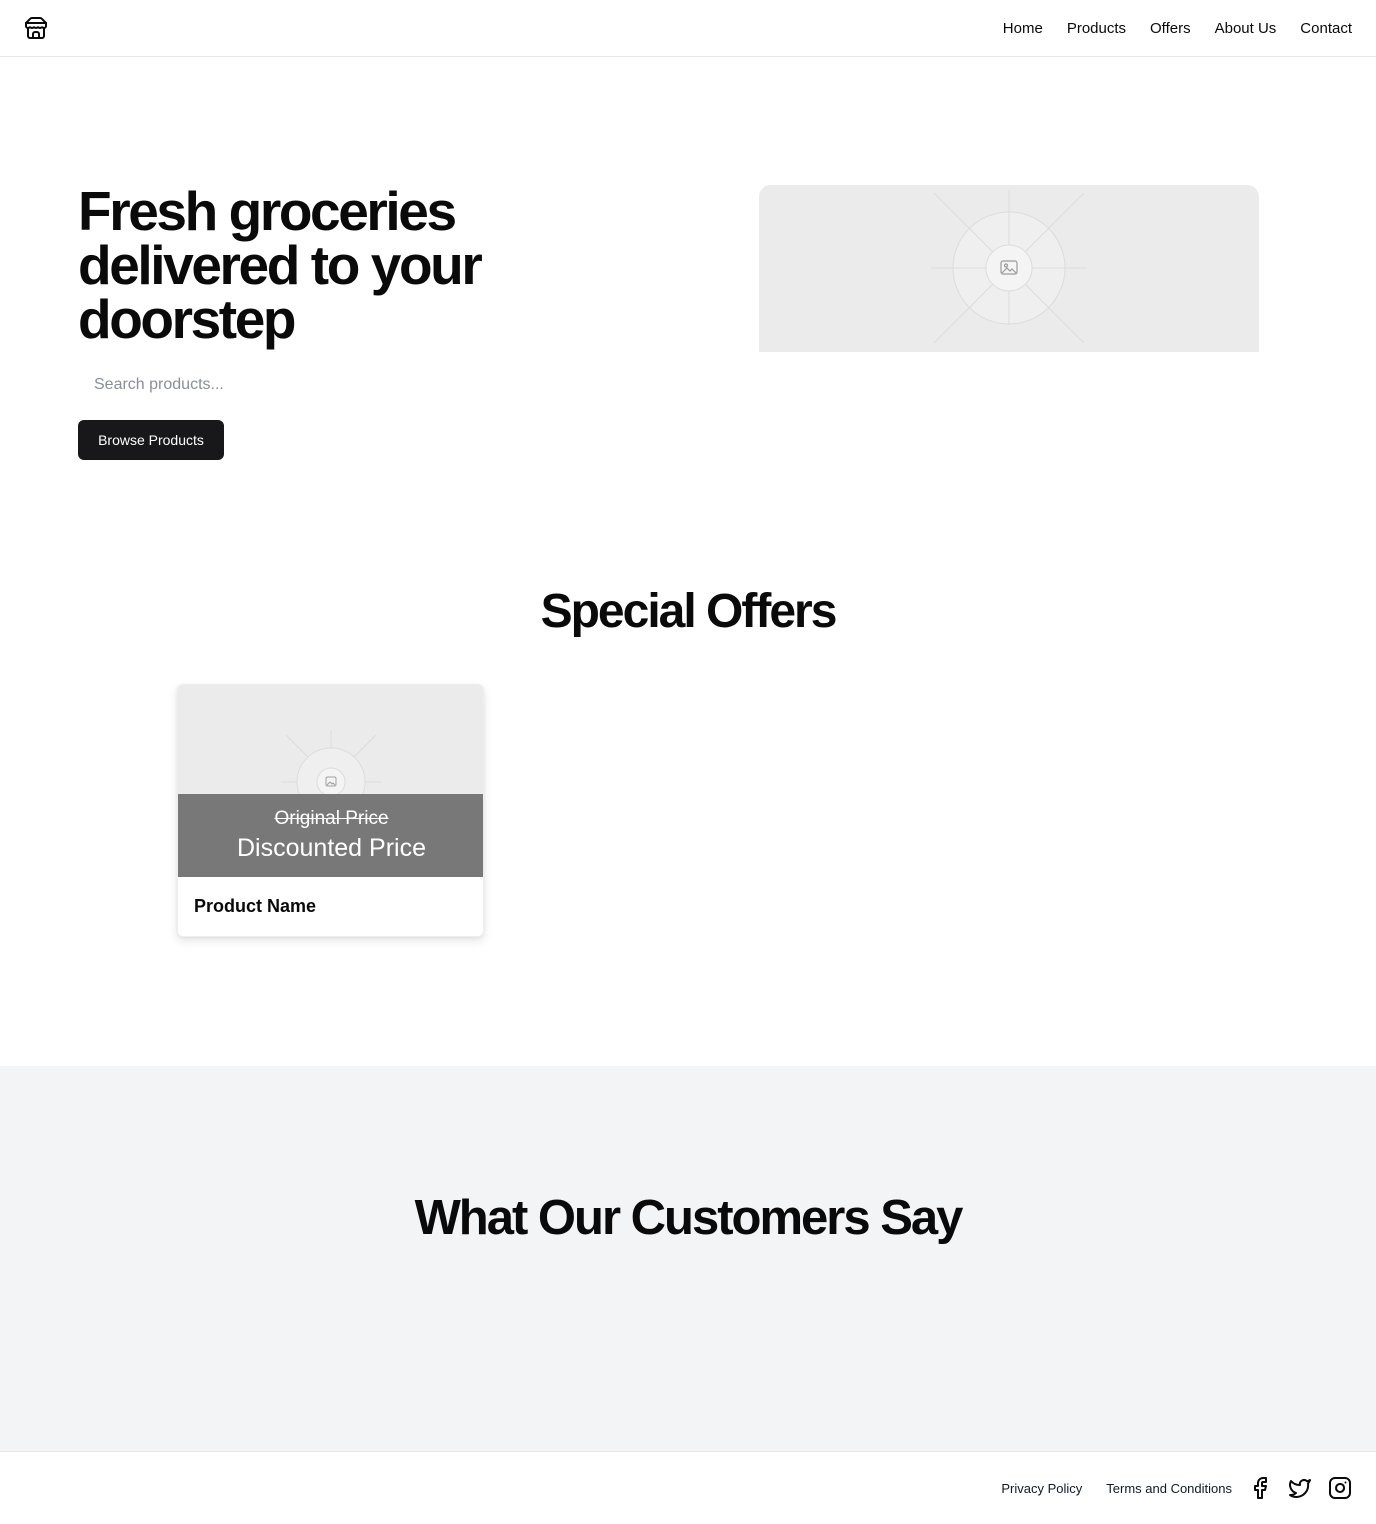 The image size is (1376, 1524). Describe the element at coordinates (1170, 28) in the screenshot. I see `nav-offers: Offers` at that location.